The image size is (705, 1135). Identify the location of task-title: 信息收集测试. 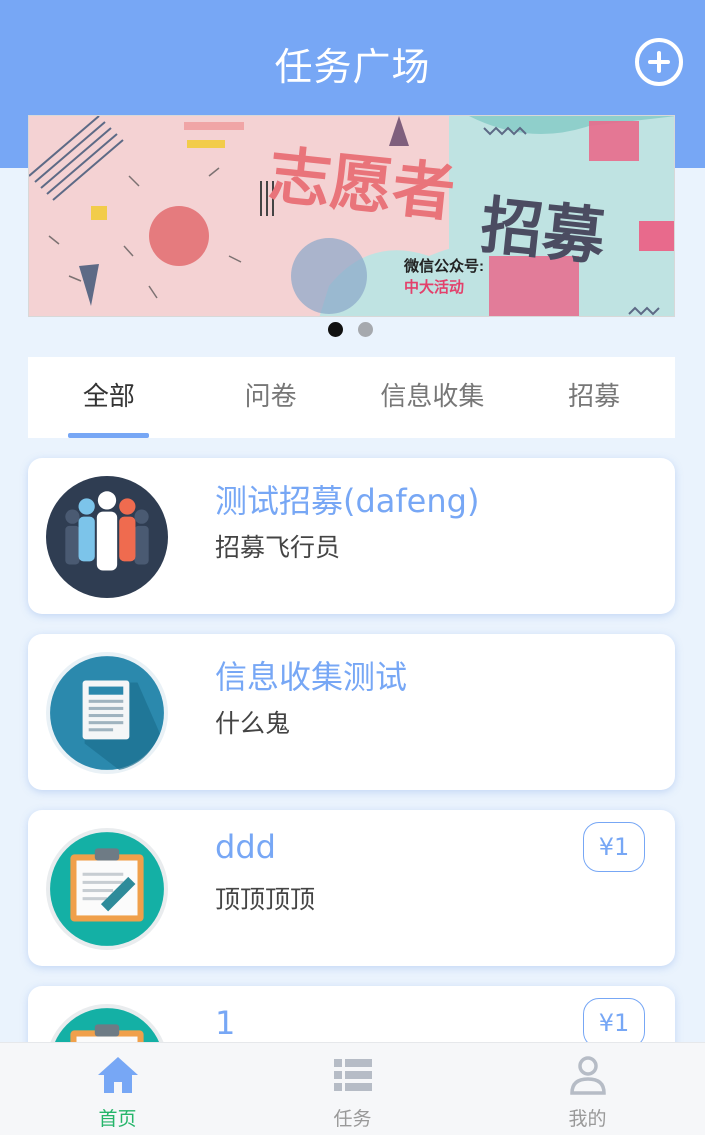
(311, 677).